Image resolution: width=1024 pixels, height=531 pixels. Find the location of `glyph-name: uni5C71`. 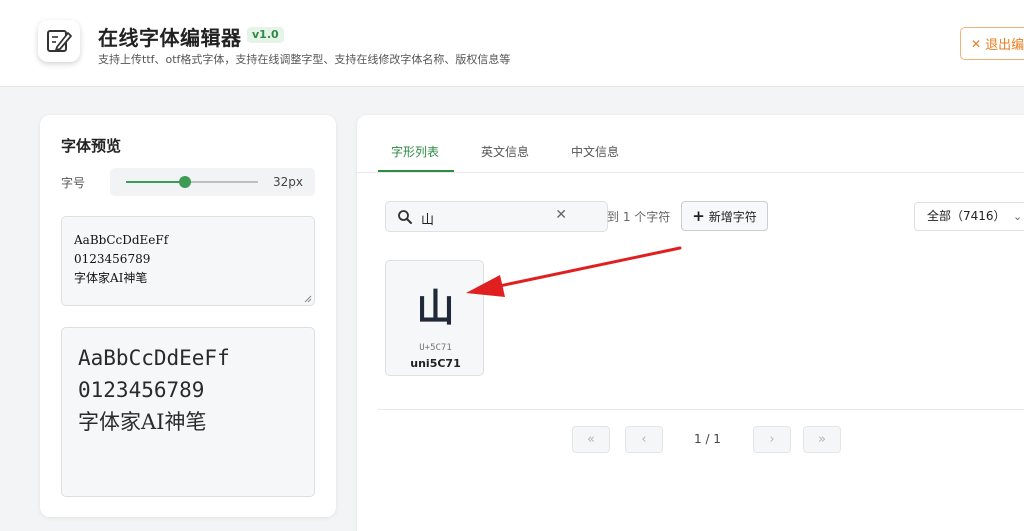

glyph-name: uni5C71 is located at coordinates (435, 363).